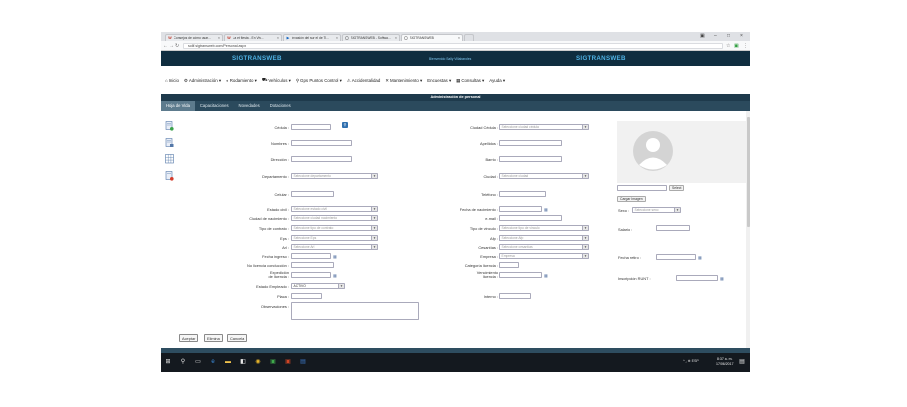 This screenshot has height=407, width=907. What do you see at coordinates (748, 172) in the screenshot?
I see `scrollbar-thumb` at bounding box center [748, 172].